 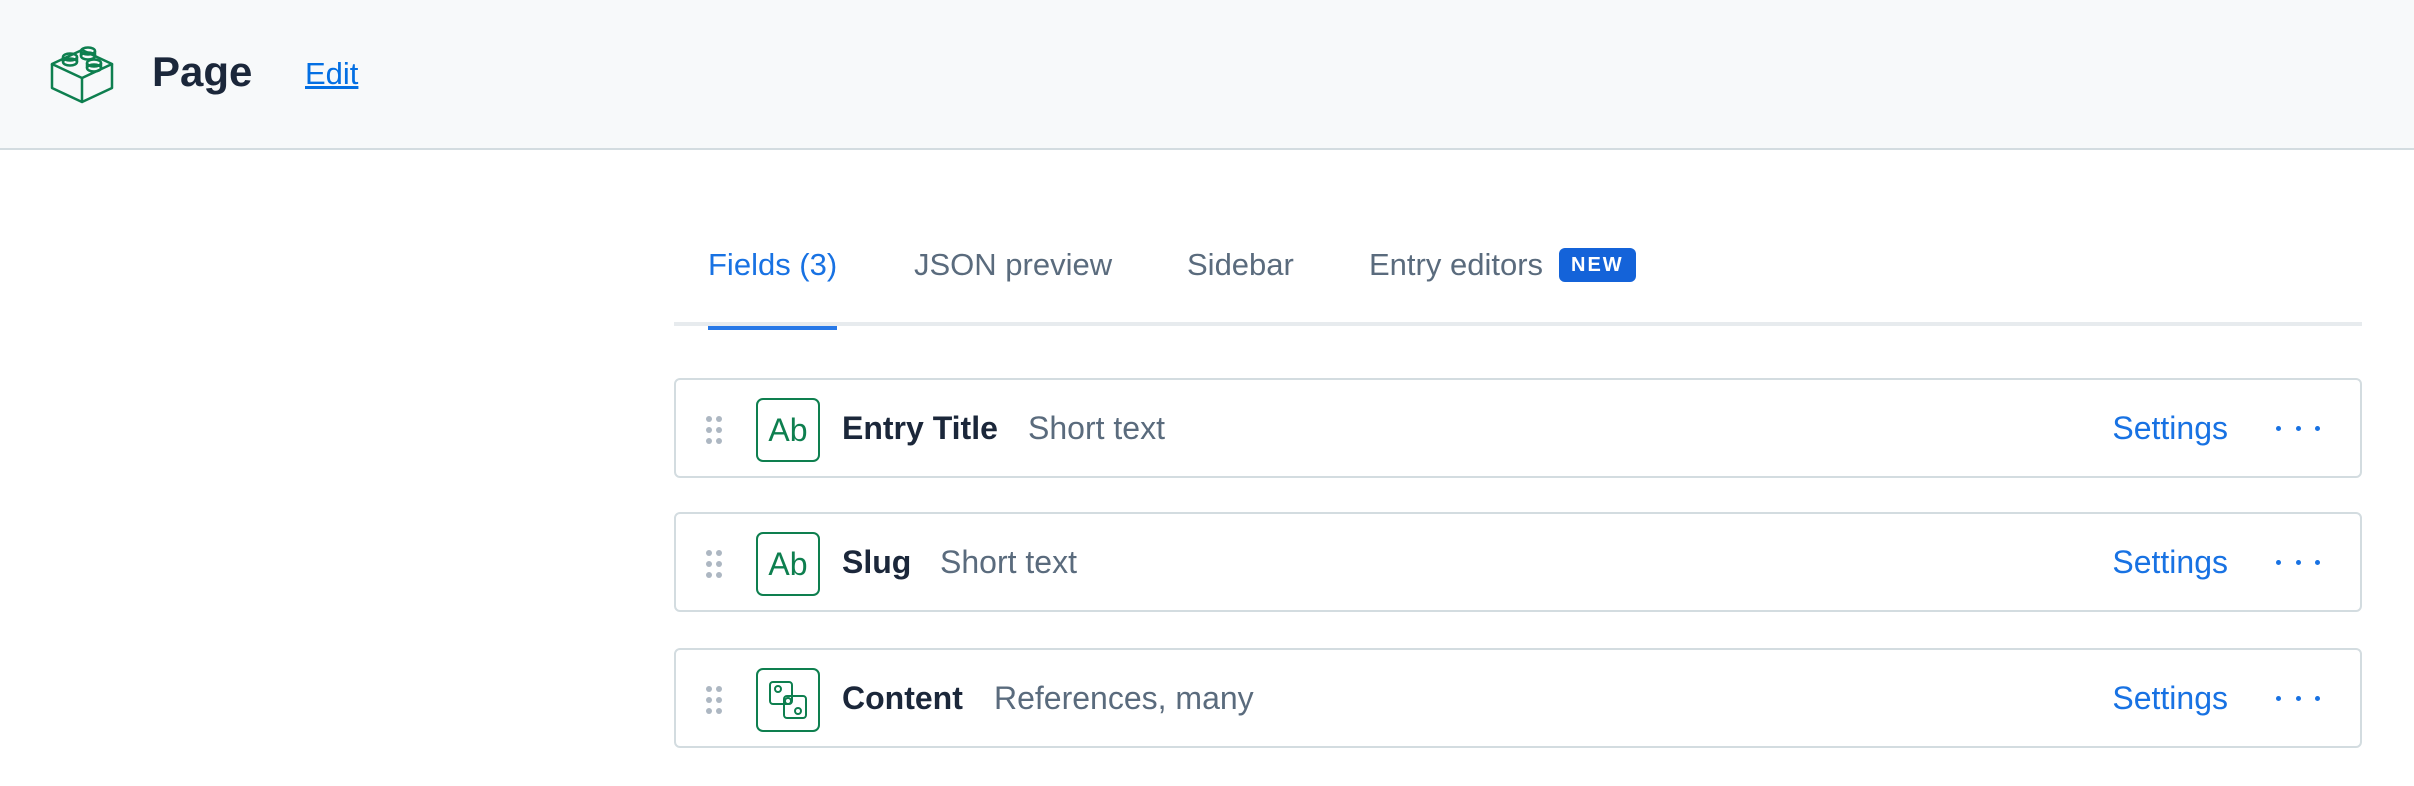 I want to click on field-name: Slug, so click(x=877, y=562).